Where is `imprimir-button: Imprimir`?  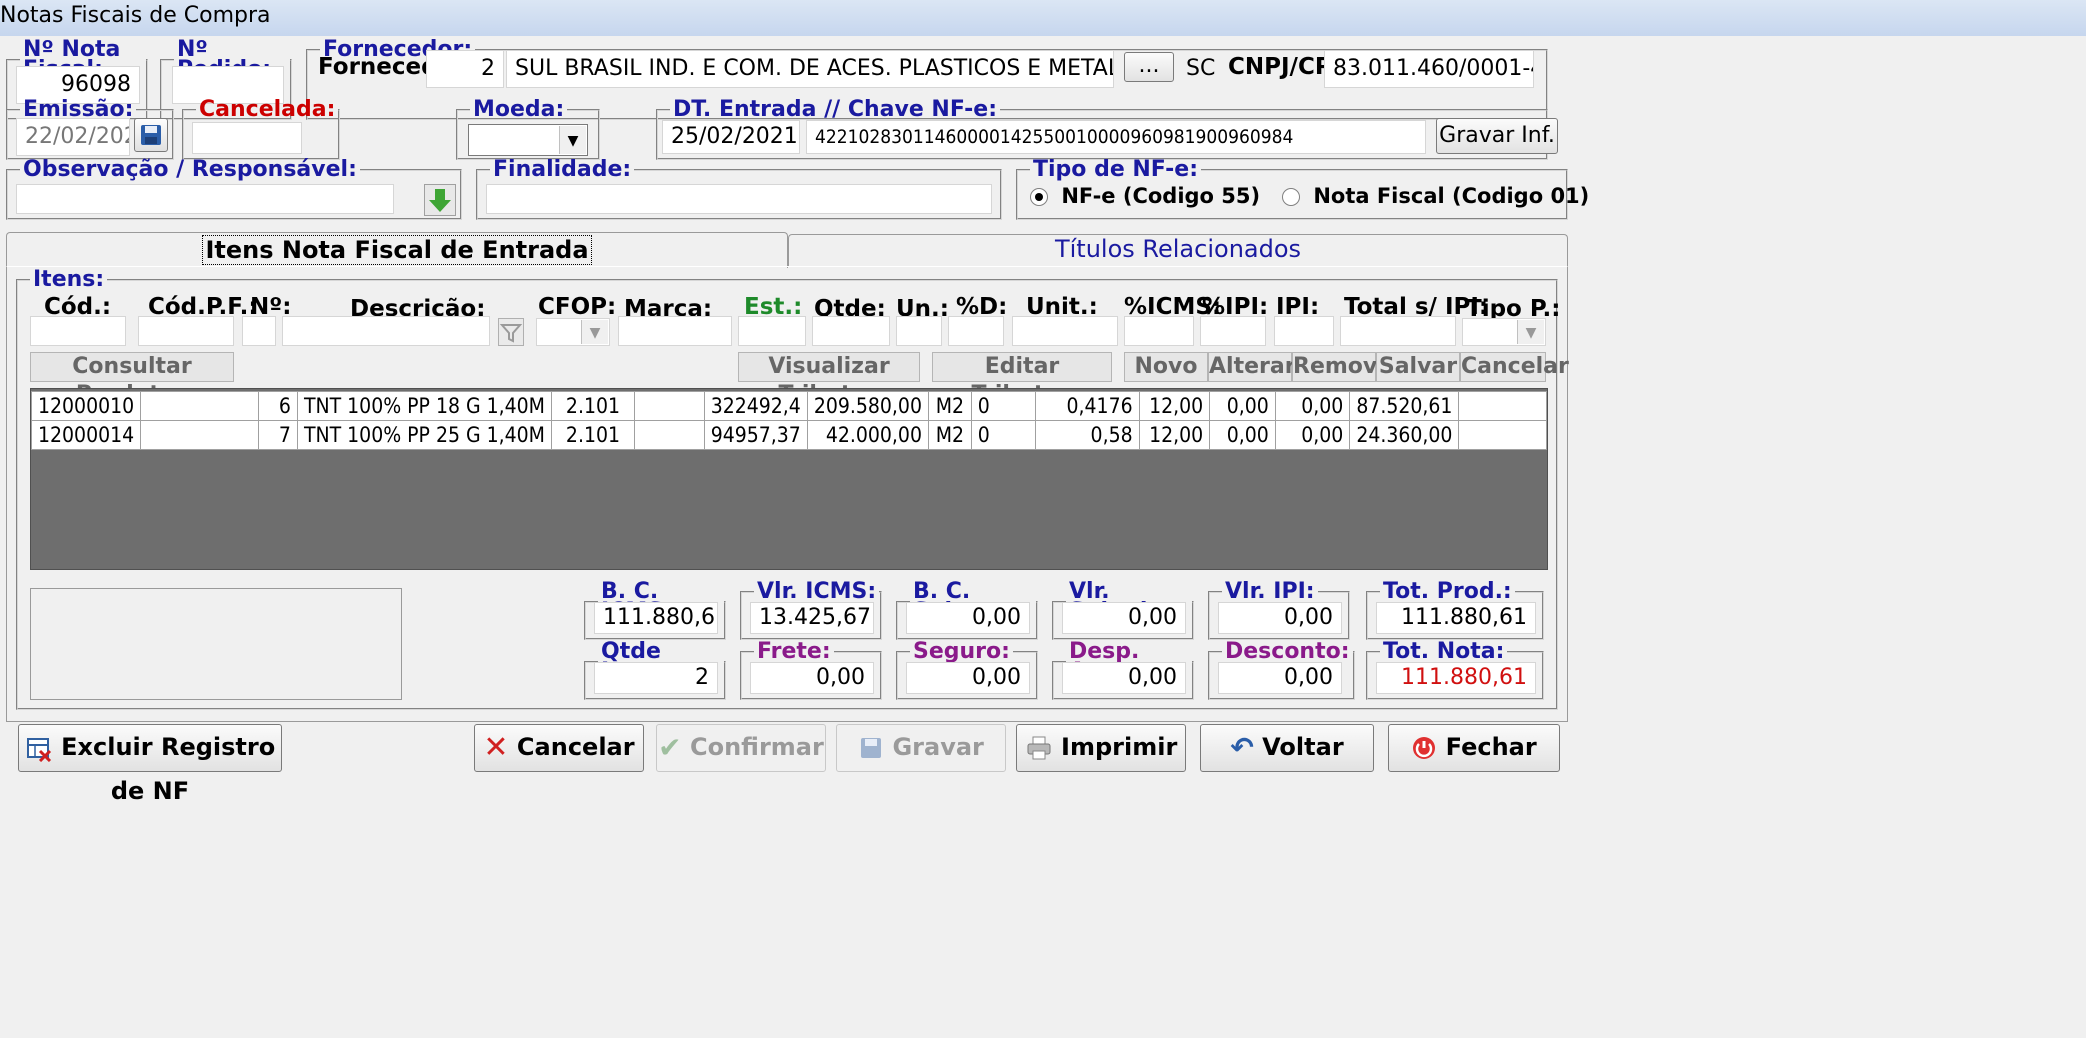 imprimir-button: Imprimir is located at coordinates (1101, 748).